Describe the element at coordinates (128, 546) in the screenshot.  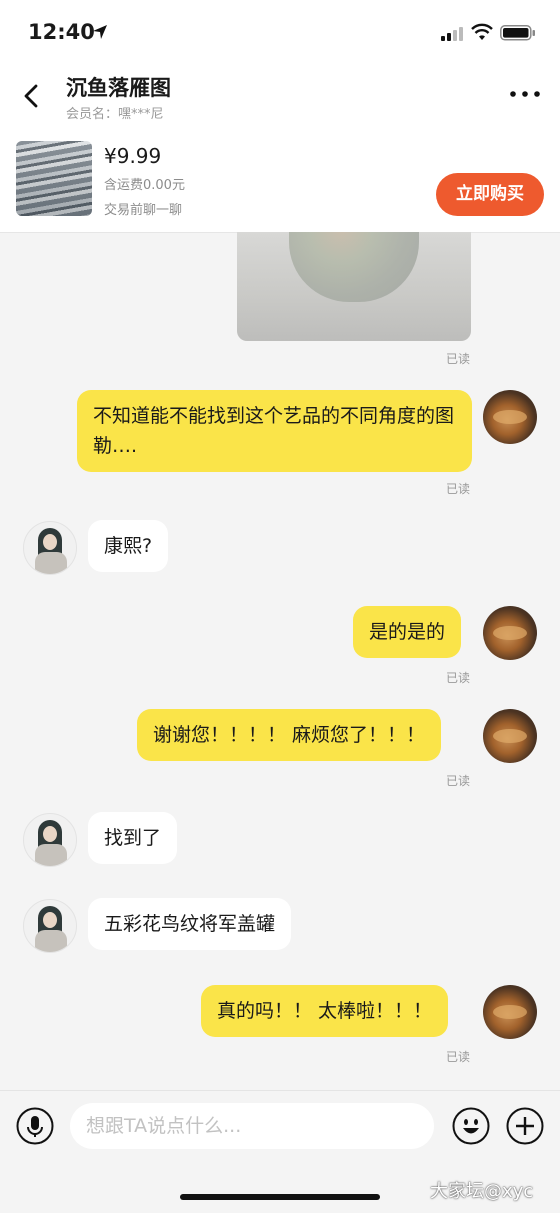
I see `message-bubble-received: 康熙?` at that location.